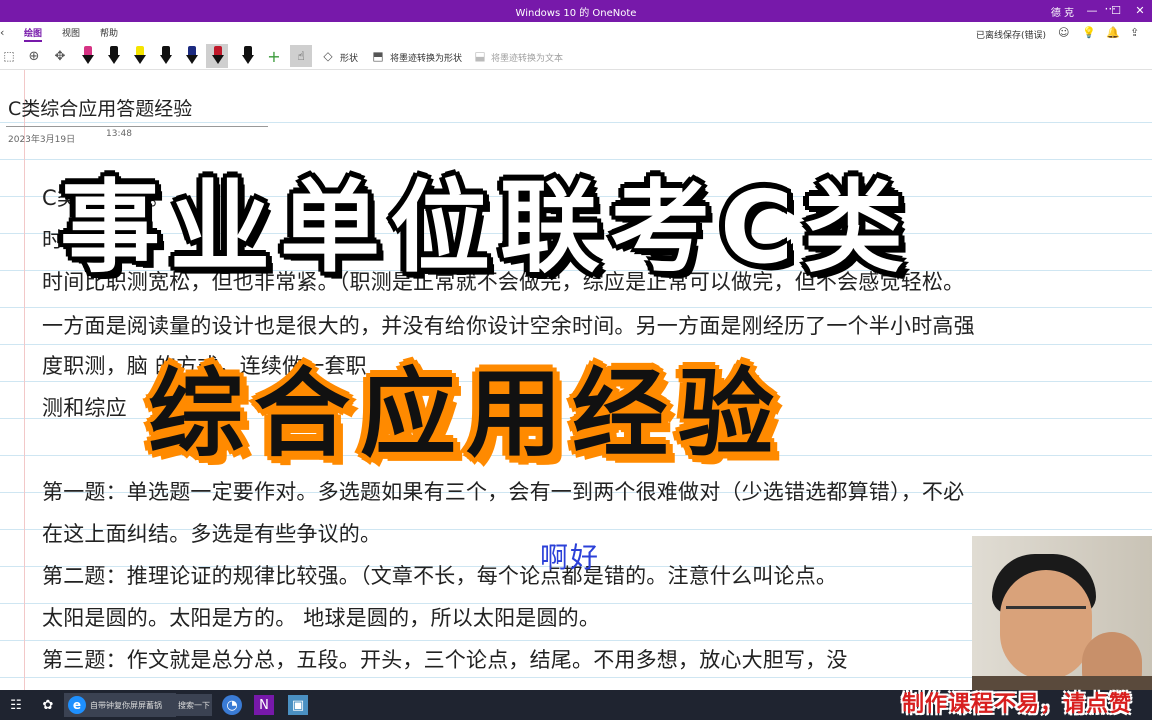 This screenshot has height=720, width=1152. I want to click on handwritten-ink: 啊好, so click(570, 556).